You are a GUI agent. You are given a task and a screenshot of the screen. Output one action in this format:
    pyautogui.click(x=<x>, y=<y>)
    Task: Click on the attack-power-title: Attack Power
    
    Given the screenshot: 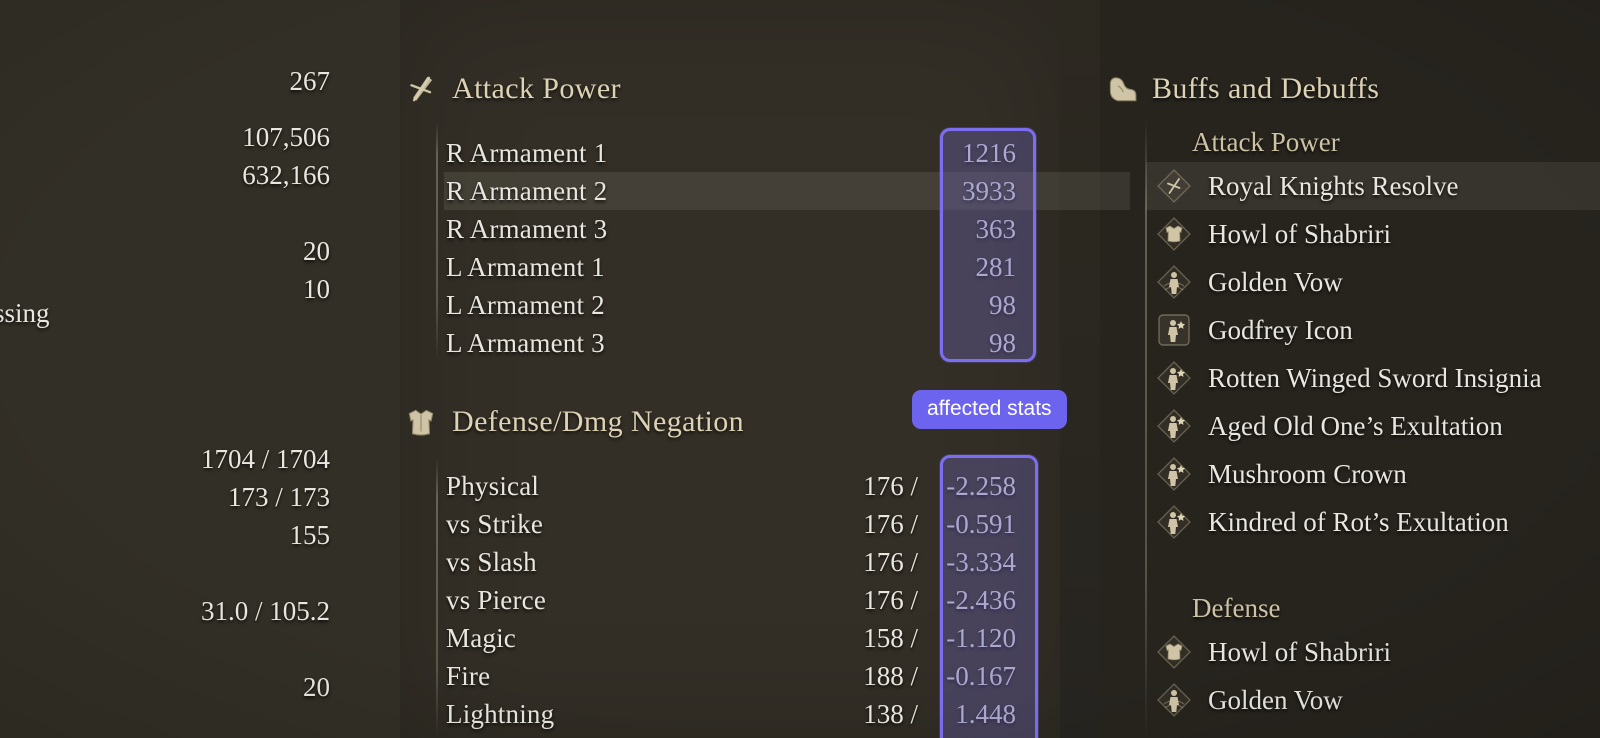 What is the action you would take?
    pyautogui.click(x=536, y=88)
    